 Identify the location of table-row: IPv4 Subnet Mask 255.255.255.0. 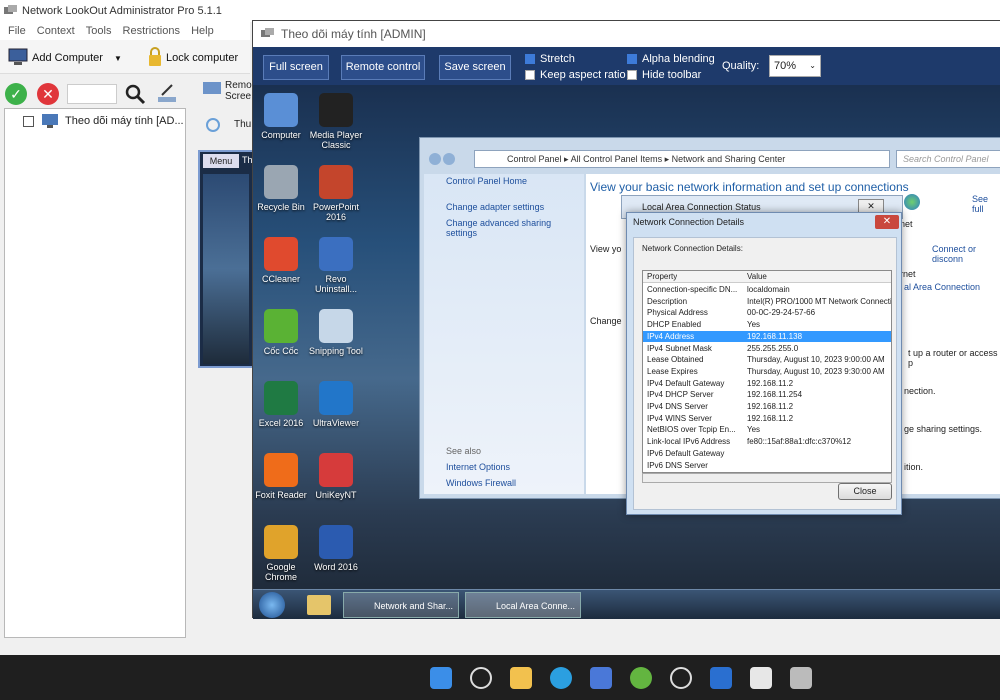
(767, 349).